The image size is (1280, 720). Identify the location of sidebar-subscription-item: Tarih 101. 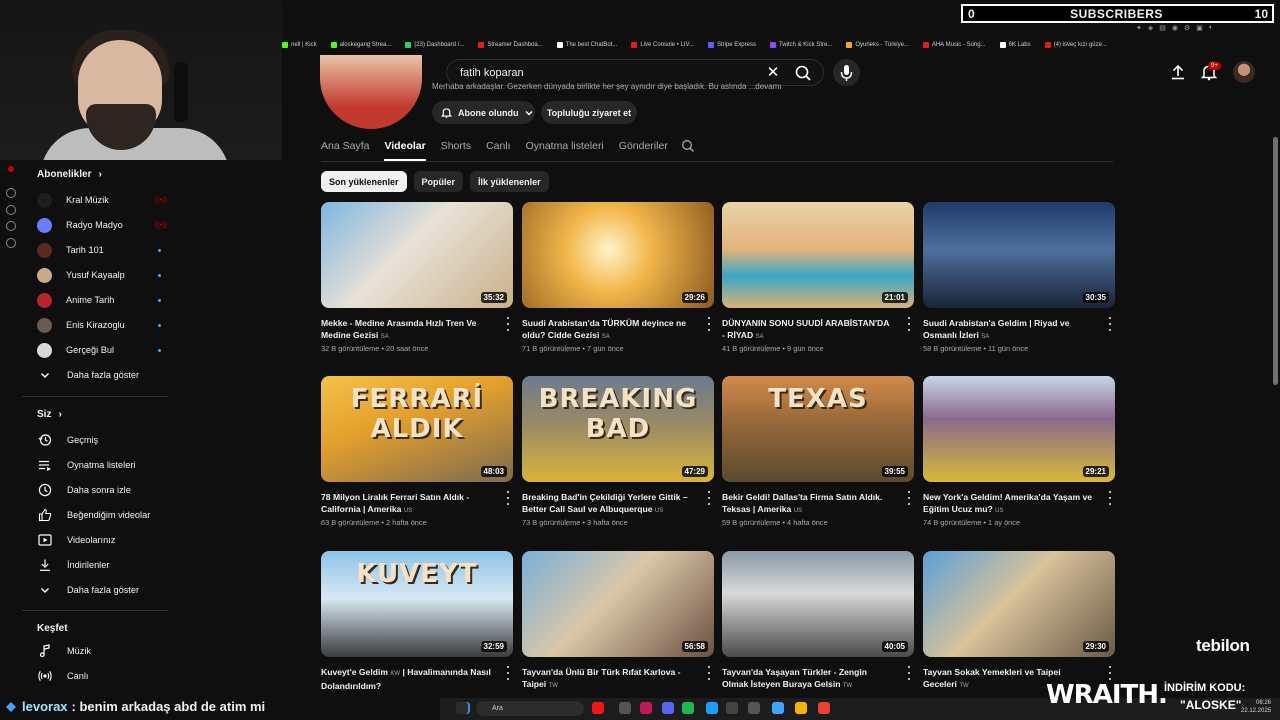
(102, 250).